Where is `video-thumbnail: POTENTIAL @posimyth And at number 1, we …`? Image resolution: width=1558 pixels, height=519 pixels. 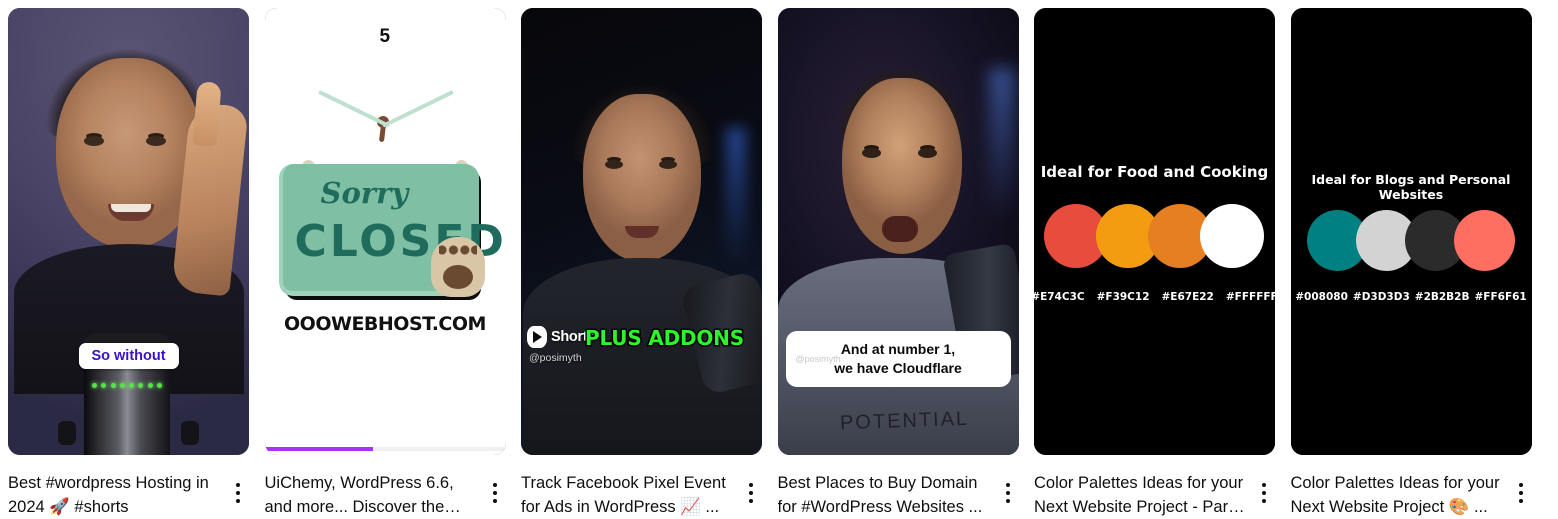
video-thumbnail: POTENTIAL @posimyth And at number 1, we … is located at coordinates (898, 231).